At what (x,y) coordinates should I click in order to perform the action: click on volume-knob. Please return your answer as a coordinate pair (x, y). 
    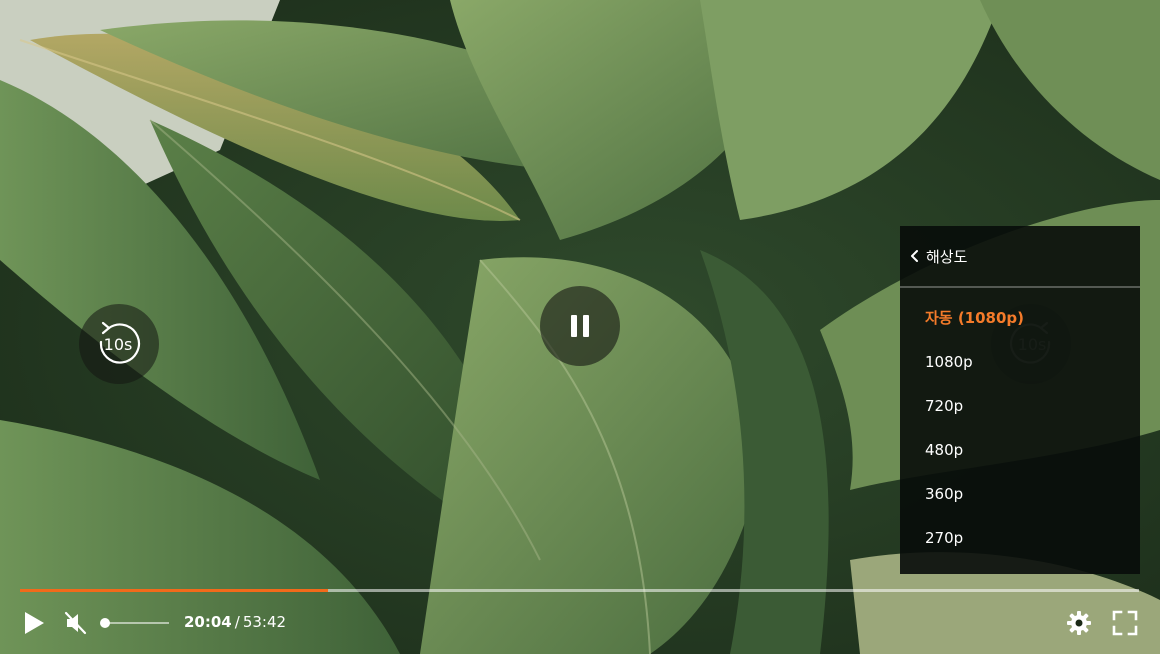
    Looking at the image, I should click on (105, 623).